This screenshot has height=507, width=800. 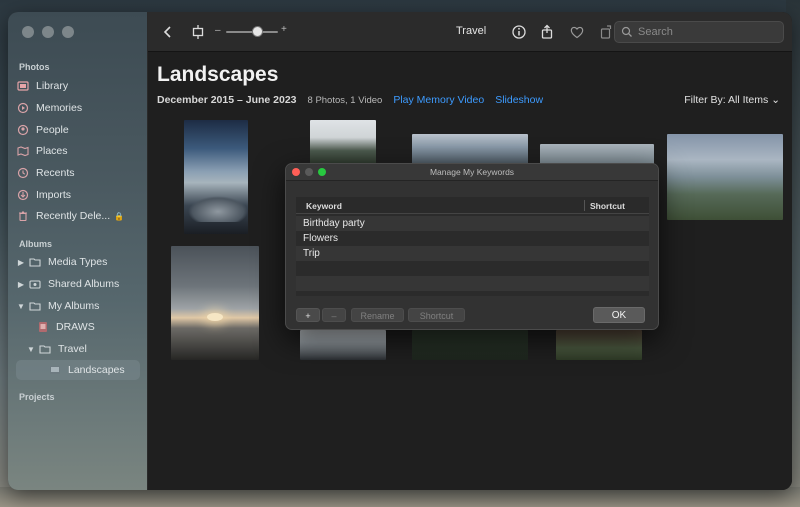 I want to click on sidebar-item-label: Imports, so click(x=53, y=195).